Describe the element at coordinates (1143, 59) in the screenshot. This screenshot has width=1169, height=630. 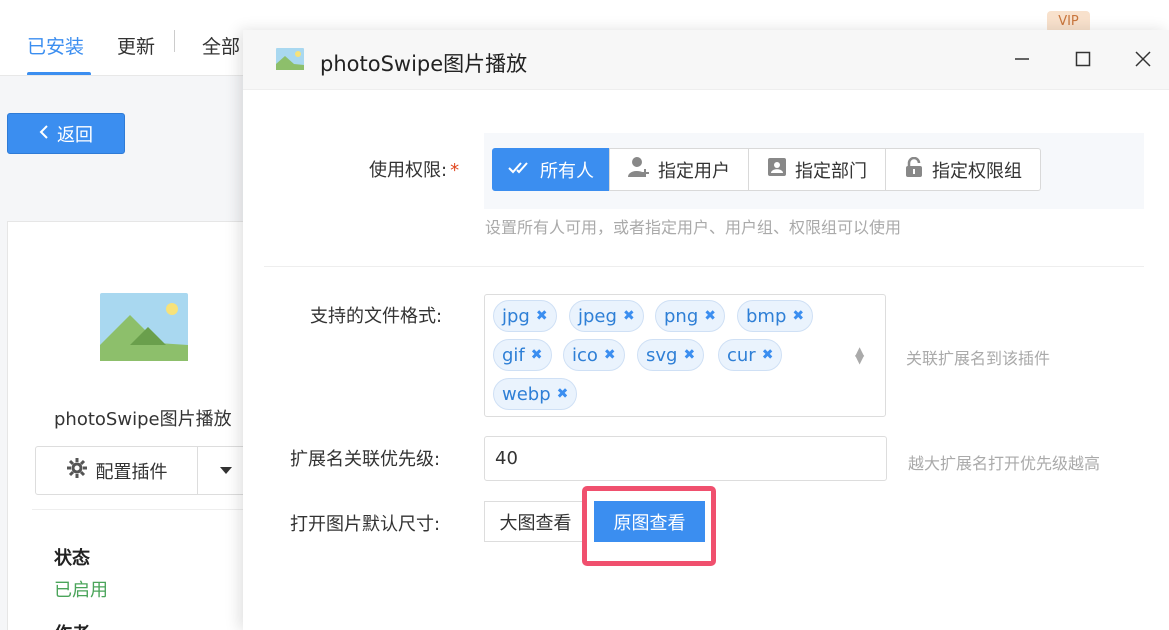
I see `close-icon` at that location.